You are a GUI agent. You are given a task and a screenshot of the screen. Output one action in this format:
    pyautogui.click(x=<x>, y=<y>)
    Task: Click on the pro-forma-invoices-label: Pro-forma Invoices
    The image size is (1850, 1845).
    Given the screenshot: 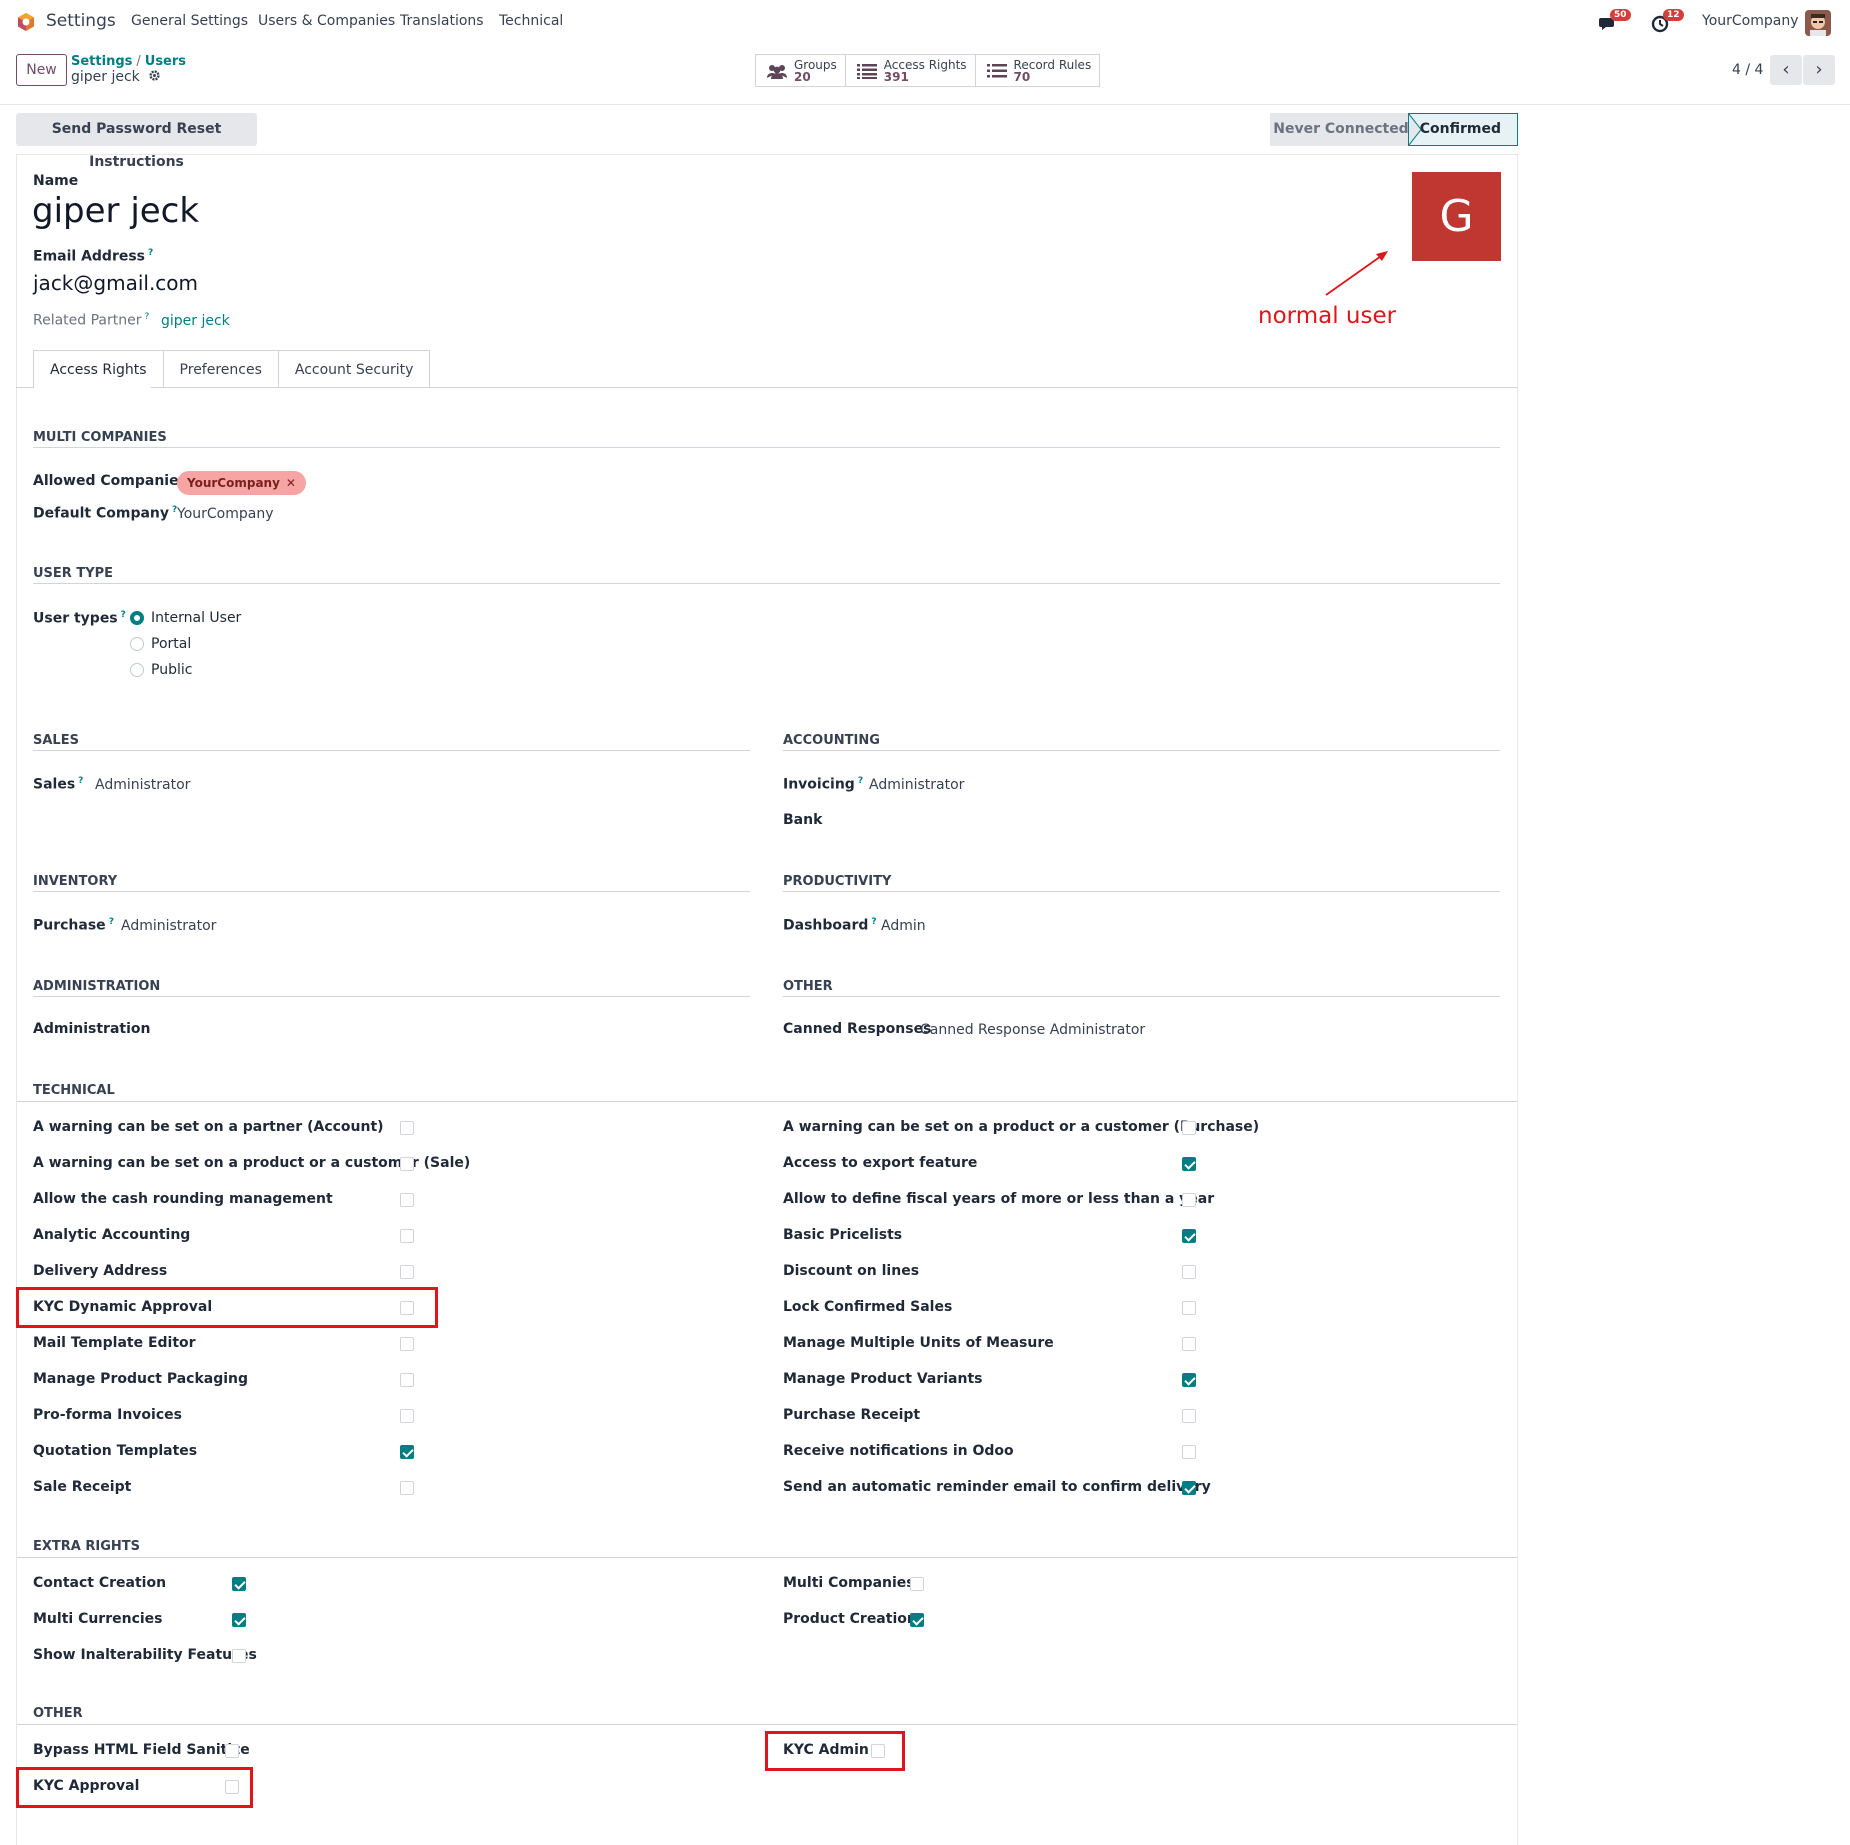 What is the action you would take?
    pyautogui.click(x=107, y=1415)
    